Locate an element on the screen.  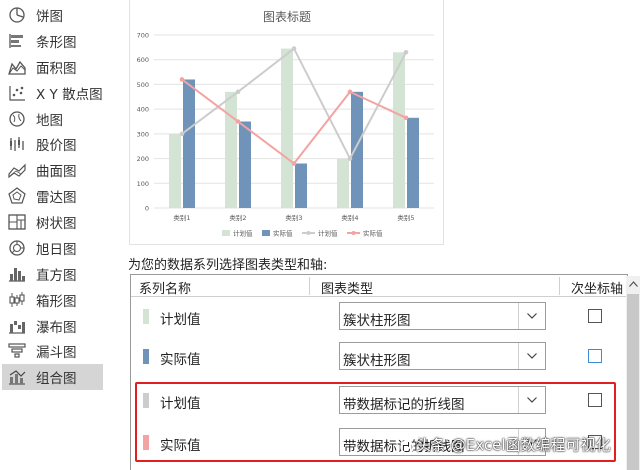
stock-chart-icon is located at coordinates (17, 144).